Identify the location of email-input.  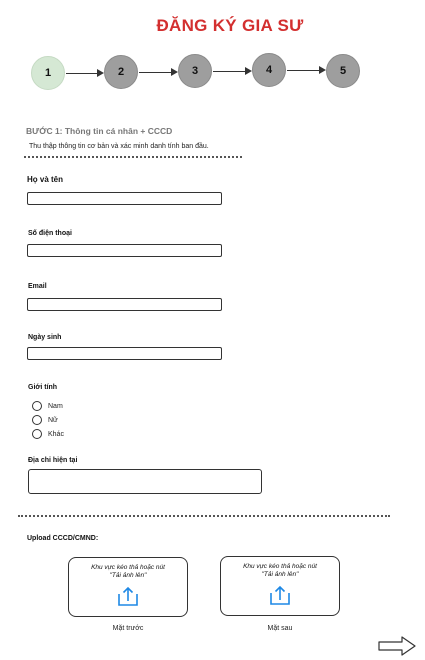
(124, 304).